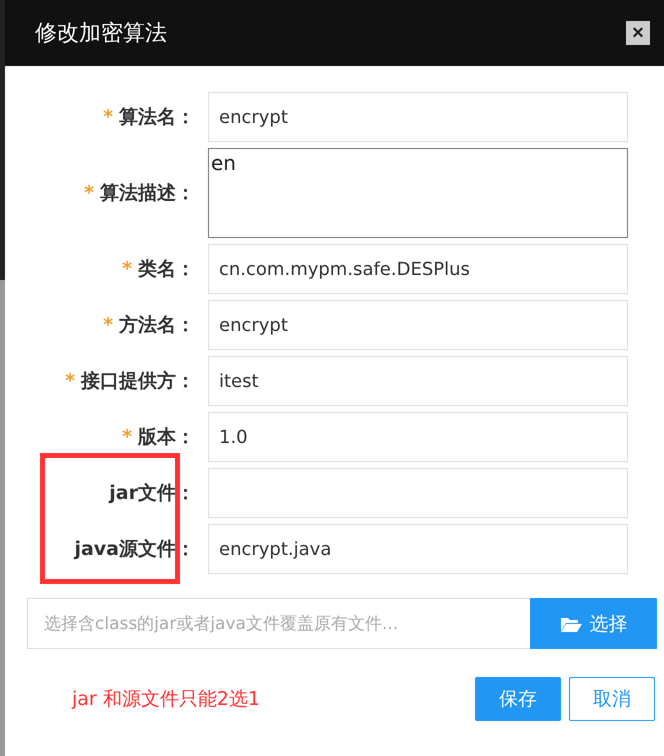 The width and height of the screenshot is (664, 756). What do you see at coordinates (152, 493) in the screenshot?
I see `field-label: jar文件：` at bounding box center [152, 493].